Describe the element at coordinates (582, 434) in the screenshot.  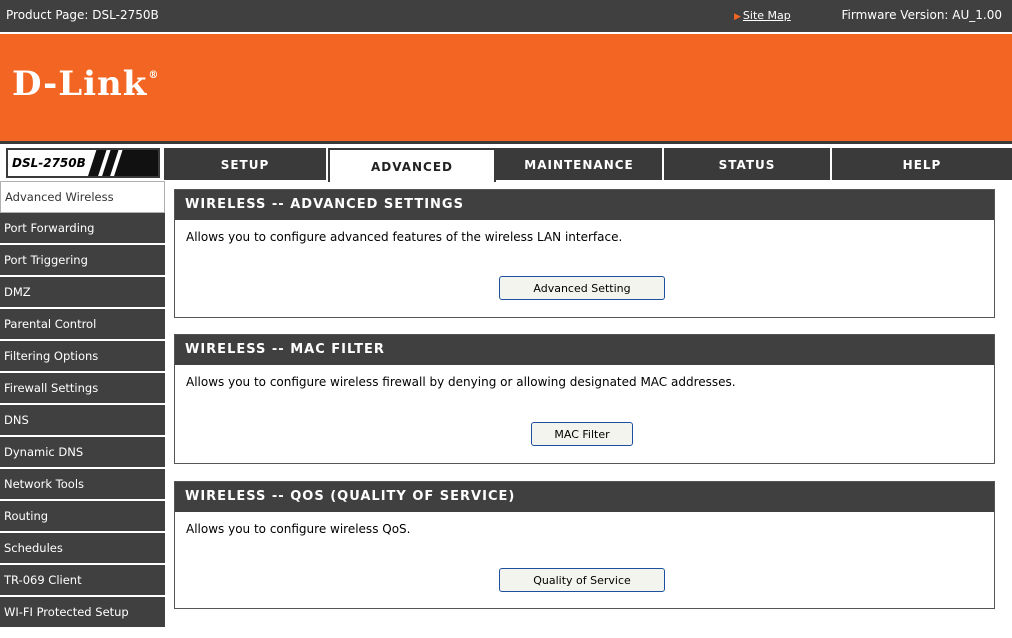
I see `mac-filter-button: MAC Filter` at that location.